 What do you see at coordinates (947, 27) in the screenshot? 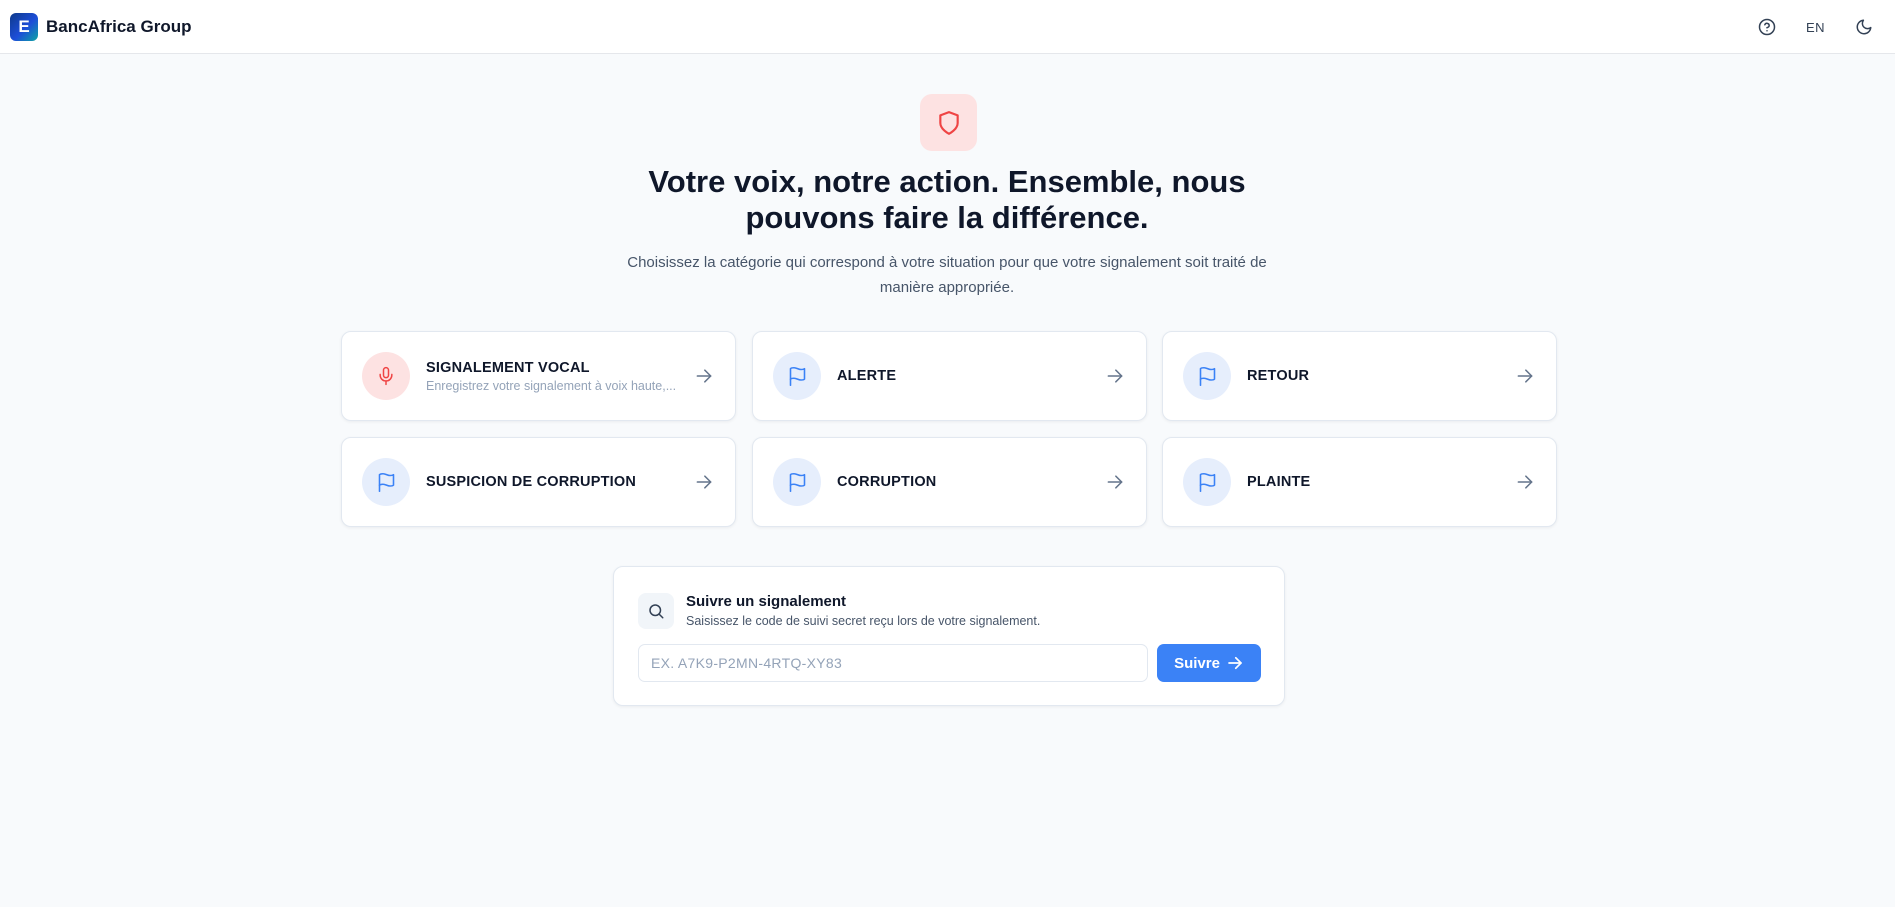
I see `top-header: E BancAfrica Group EN` at bounding box center [947, 27].